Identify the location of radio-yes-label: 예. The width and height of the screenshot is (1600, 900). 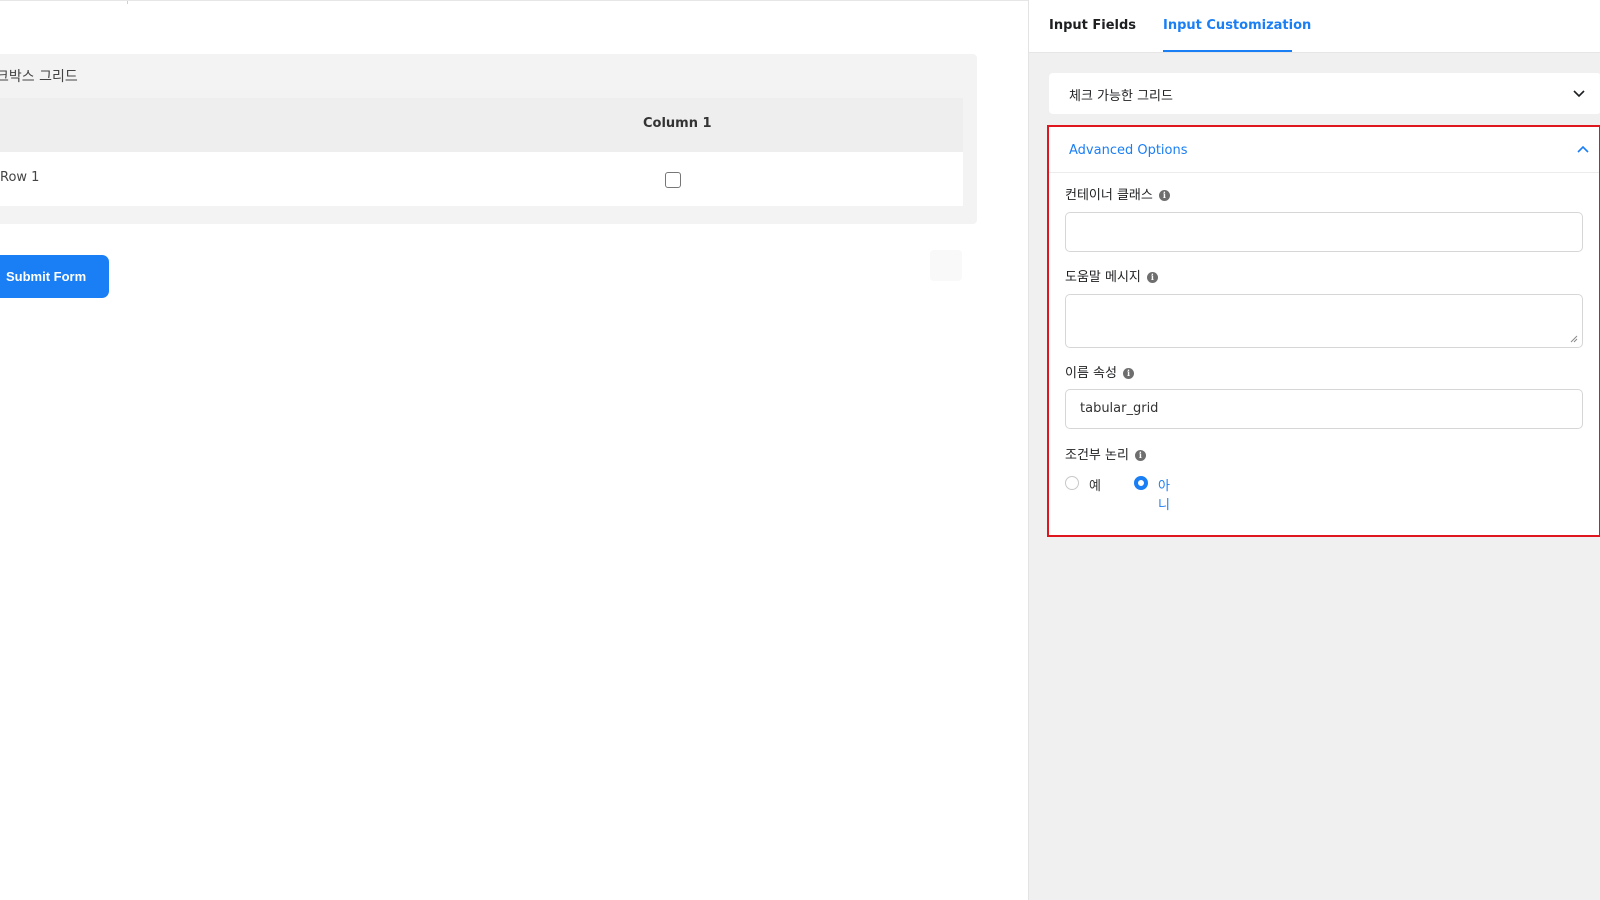
(1095, 484).